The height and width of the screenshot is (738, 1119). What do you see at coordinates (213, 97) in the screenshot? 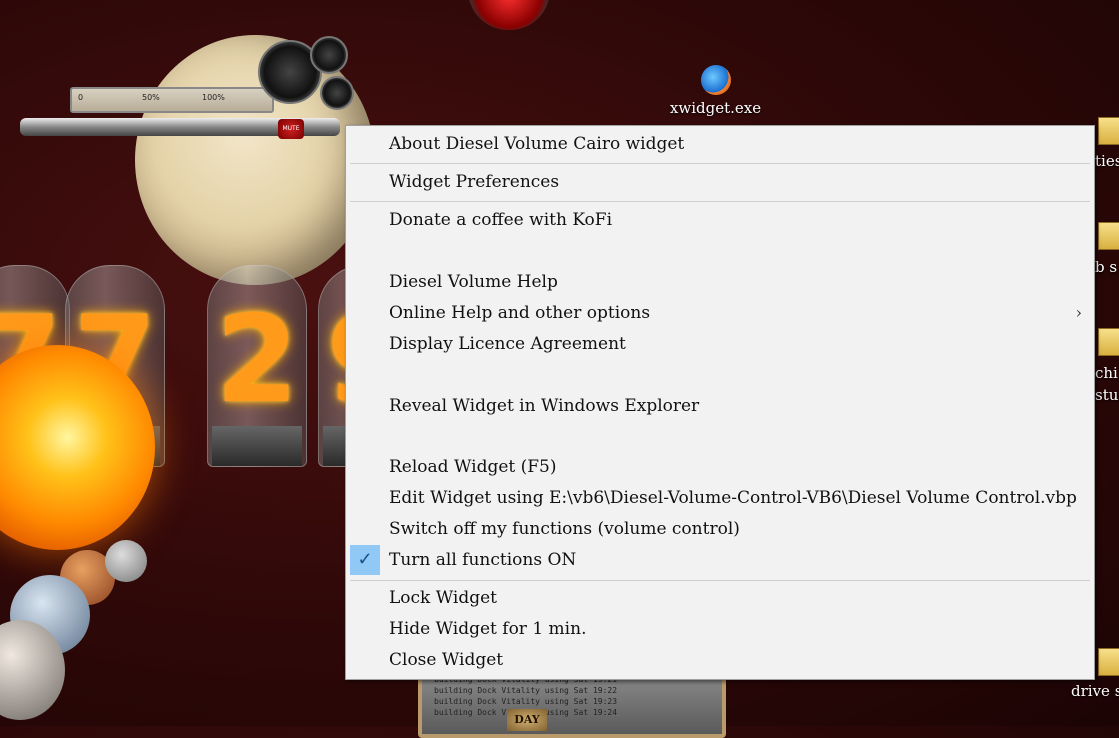
I see `gauge-tick-100: 100%` at bounding box center [213, 97].